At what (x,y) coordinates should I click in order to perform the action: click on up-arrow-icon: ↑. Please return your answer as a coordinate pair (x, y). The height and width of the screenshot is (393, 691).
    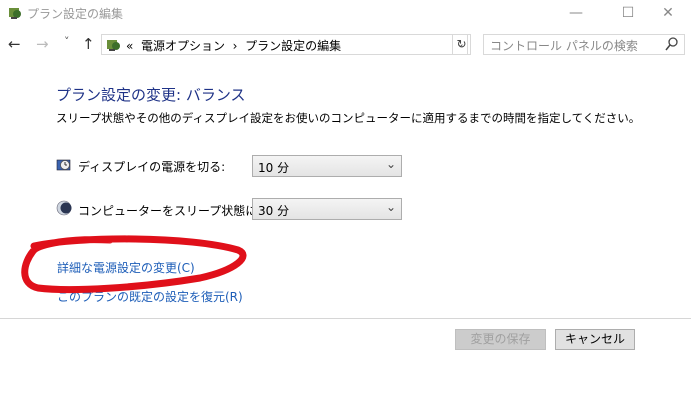
    Looking at the image, I should click on (88, 44).